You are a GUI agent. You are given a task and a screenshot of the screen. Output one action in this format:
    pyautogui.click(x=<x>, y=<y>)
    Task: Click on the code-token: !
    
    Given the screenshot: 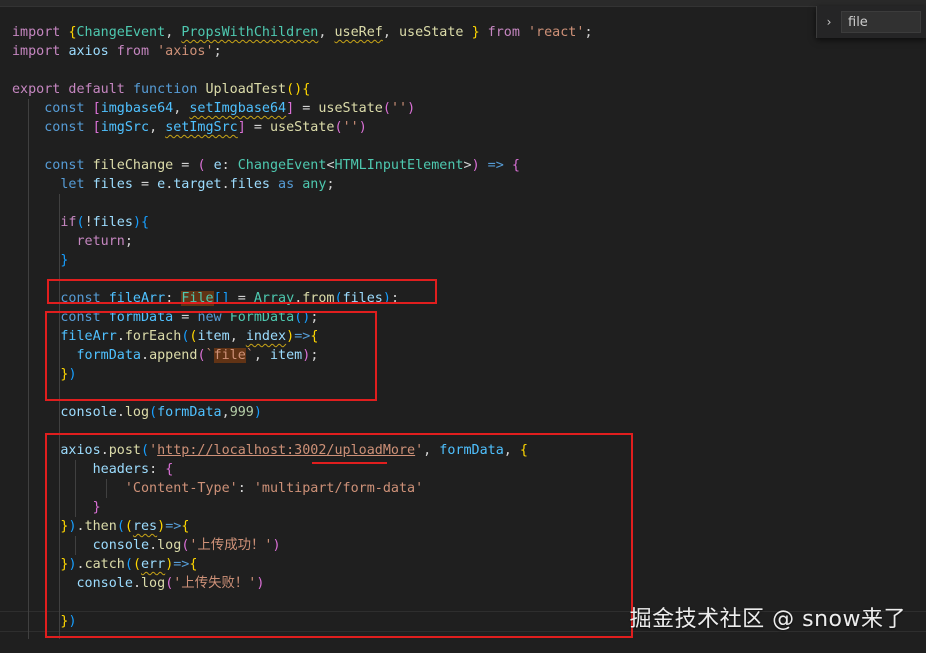 What is the action you would take?
    pyautogui.click(x=88, y=222)
    